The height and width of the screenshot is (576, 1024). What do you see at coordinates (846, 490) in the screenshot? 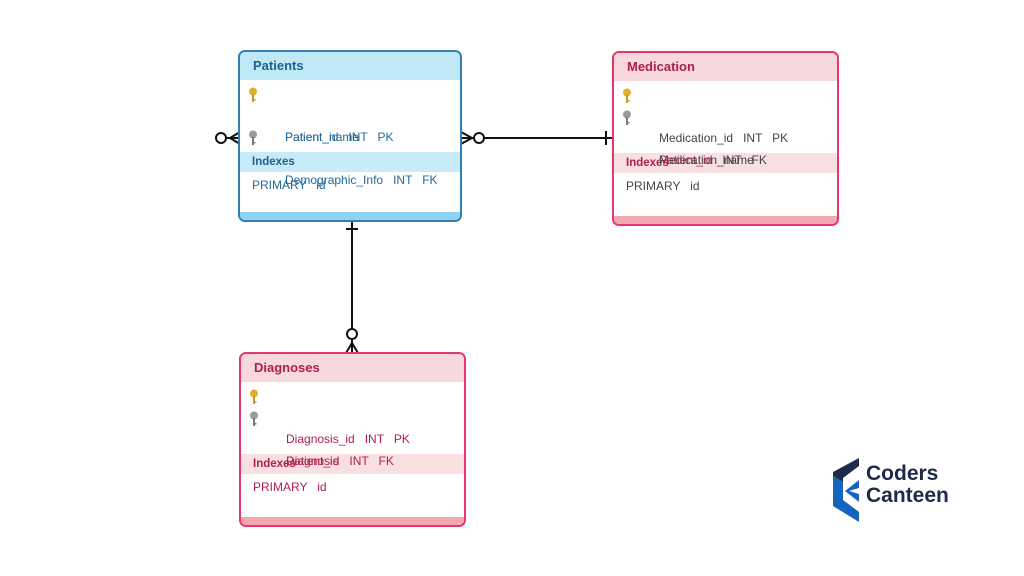
I see `logo-mark-icon` at bounding box center [846, 490].